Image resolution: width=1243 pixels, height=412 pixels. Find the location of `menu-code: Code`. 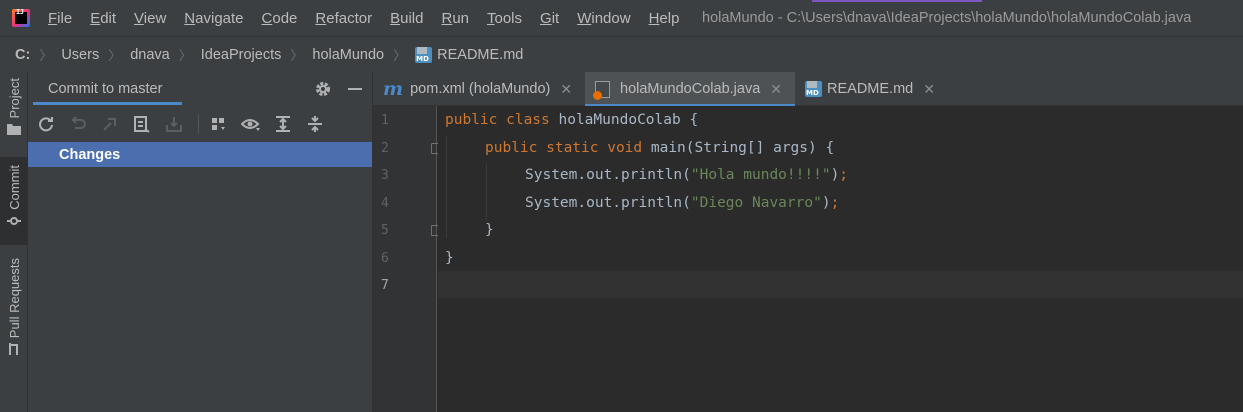

menu-code: Code is located at coordinates (280, 18).